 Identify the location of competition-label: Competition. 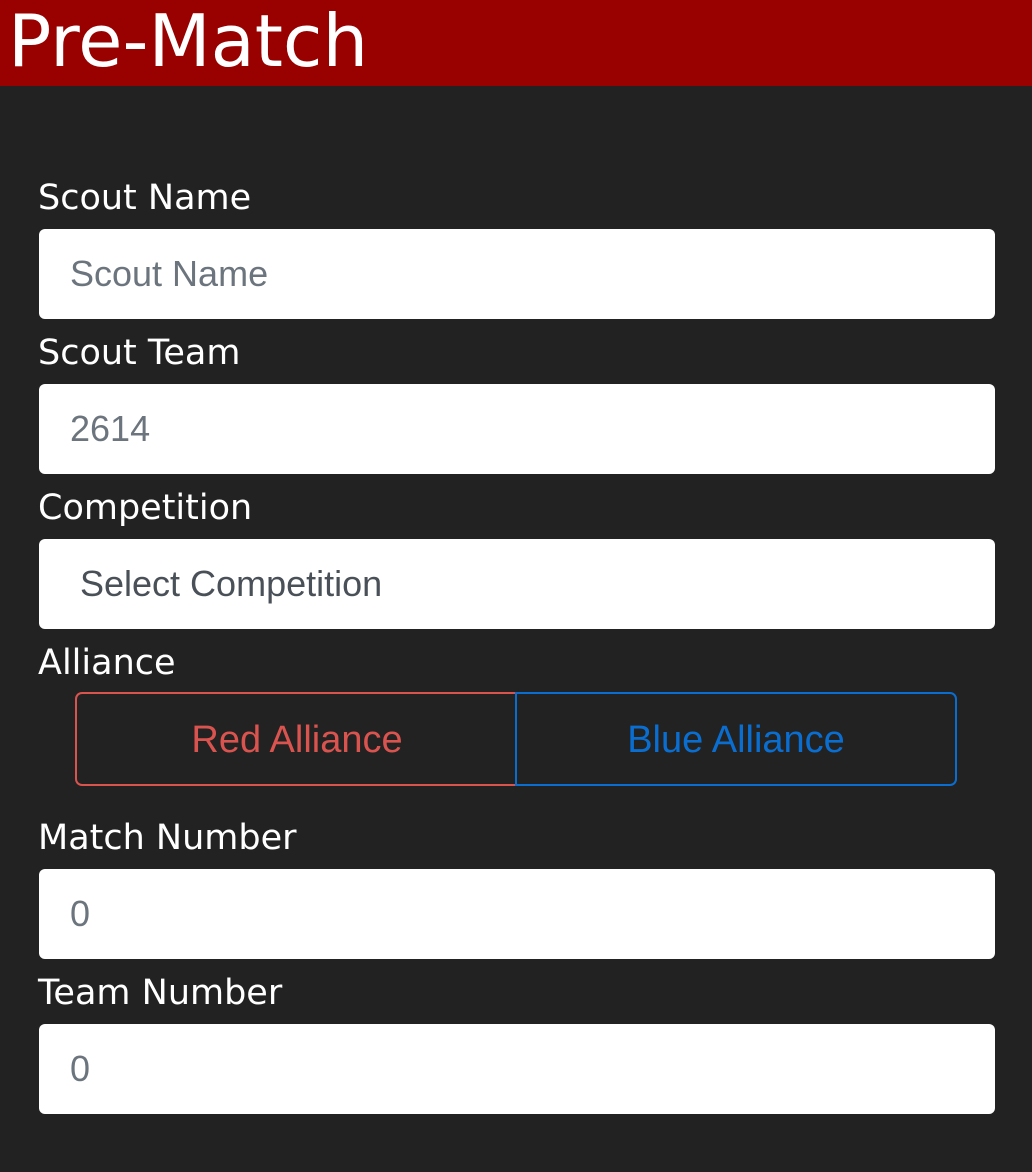
(145, 508).